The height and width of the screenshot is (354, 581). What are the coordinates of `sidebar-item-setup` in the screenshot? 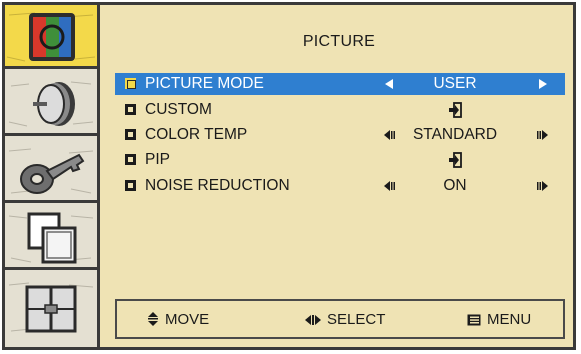 It's located at (51, 310).